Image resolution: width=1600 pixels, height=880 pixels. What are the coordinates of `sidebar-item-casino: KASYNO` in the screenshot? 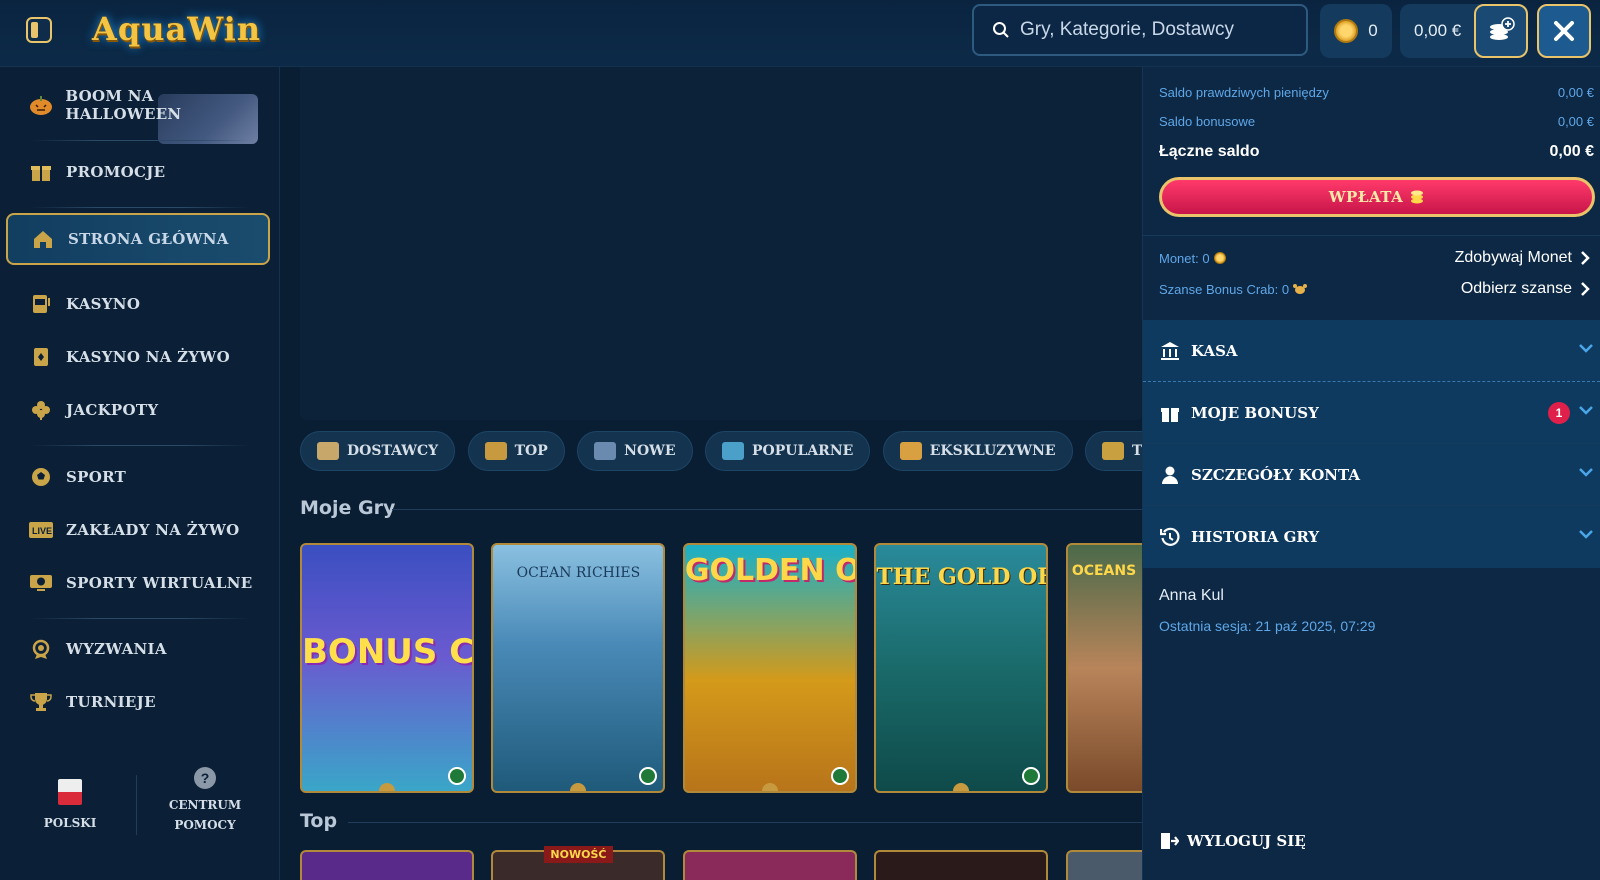 It's located at (138, 304).